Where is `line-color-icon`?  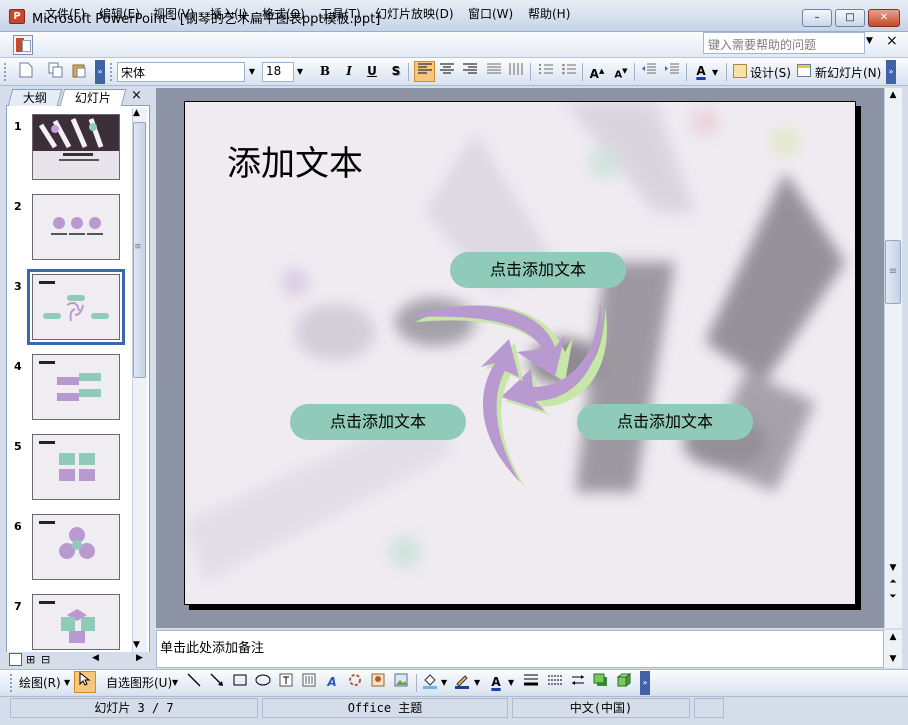 line-color-icon is located at coordinates (462, 682).